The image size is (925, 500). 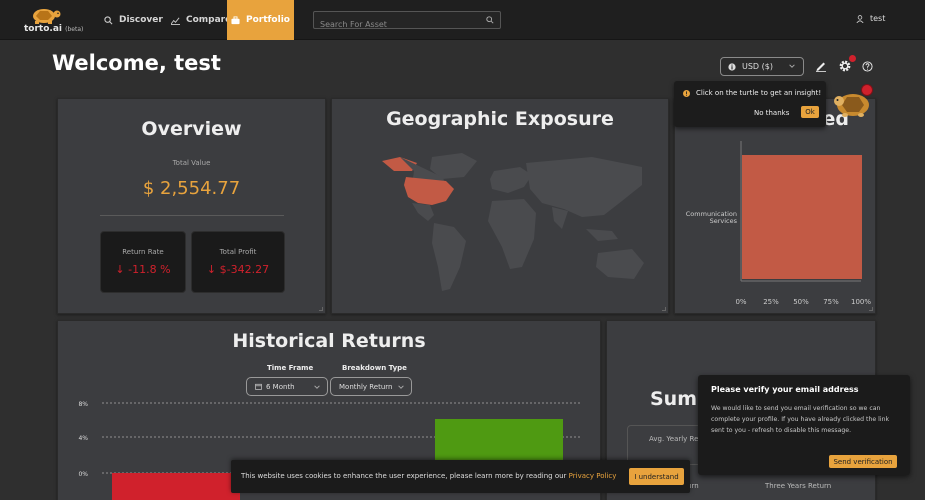 I want to click on return-rate-label: Return Rate, so click(x=143, y=252).